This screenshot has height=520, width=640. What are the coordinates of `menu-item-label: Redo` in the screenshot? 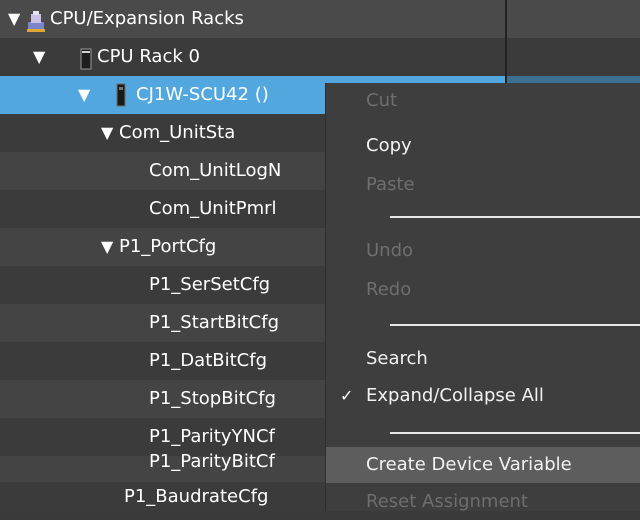 It's located at (389, 289).